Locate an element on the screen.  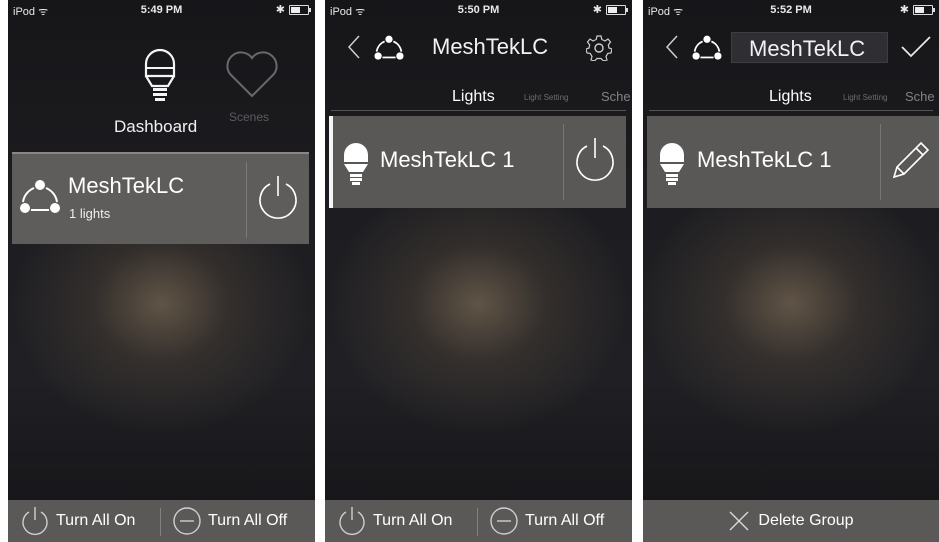
check-icon is located at coordinates (916, 47).